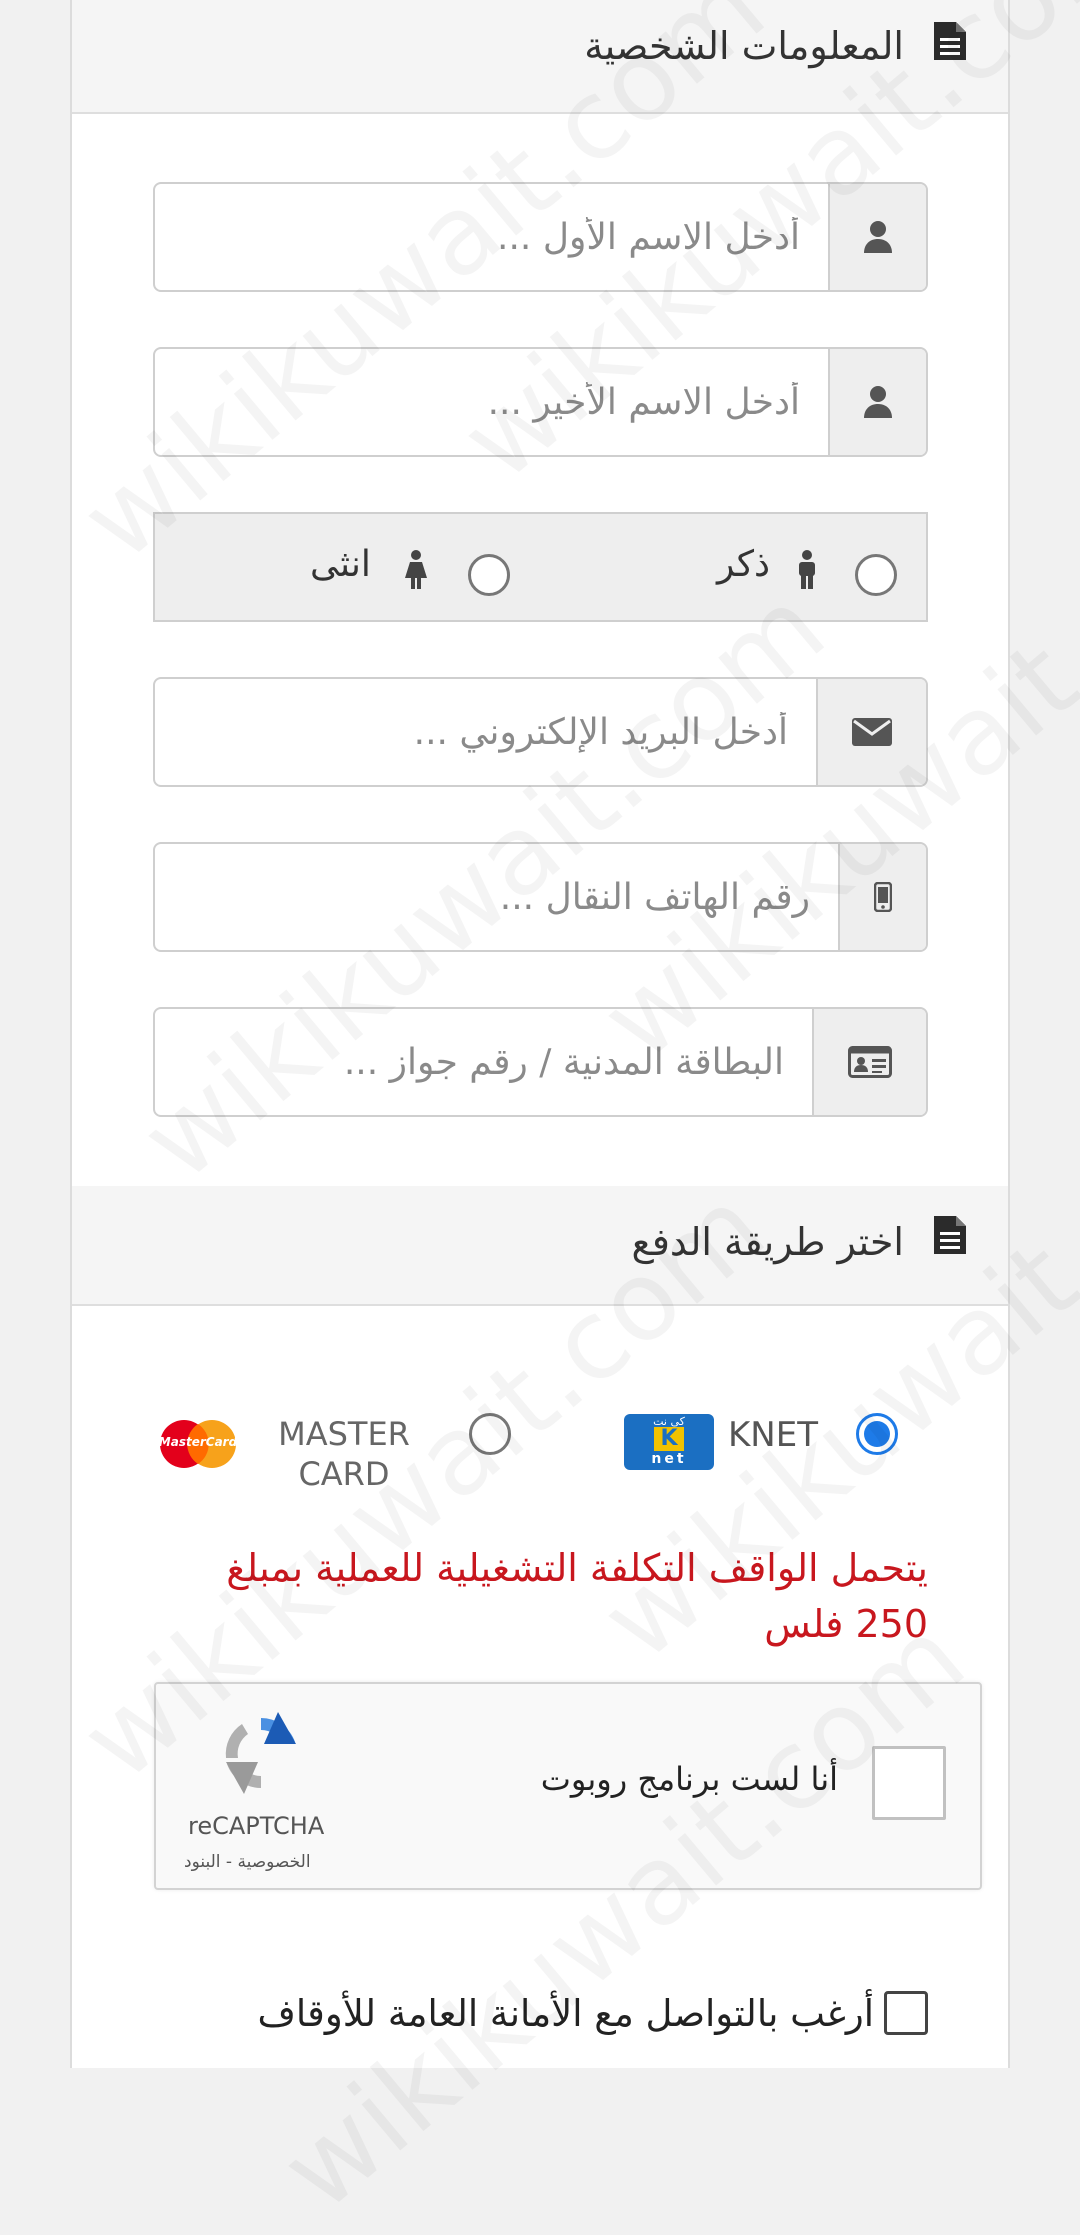  Describe the element at coordinates (484, 1062) in the screenshot. I see `civil-id-input` at that location.